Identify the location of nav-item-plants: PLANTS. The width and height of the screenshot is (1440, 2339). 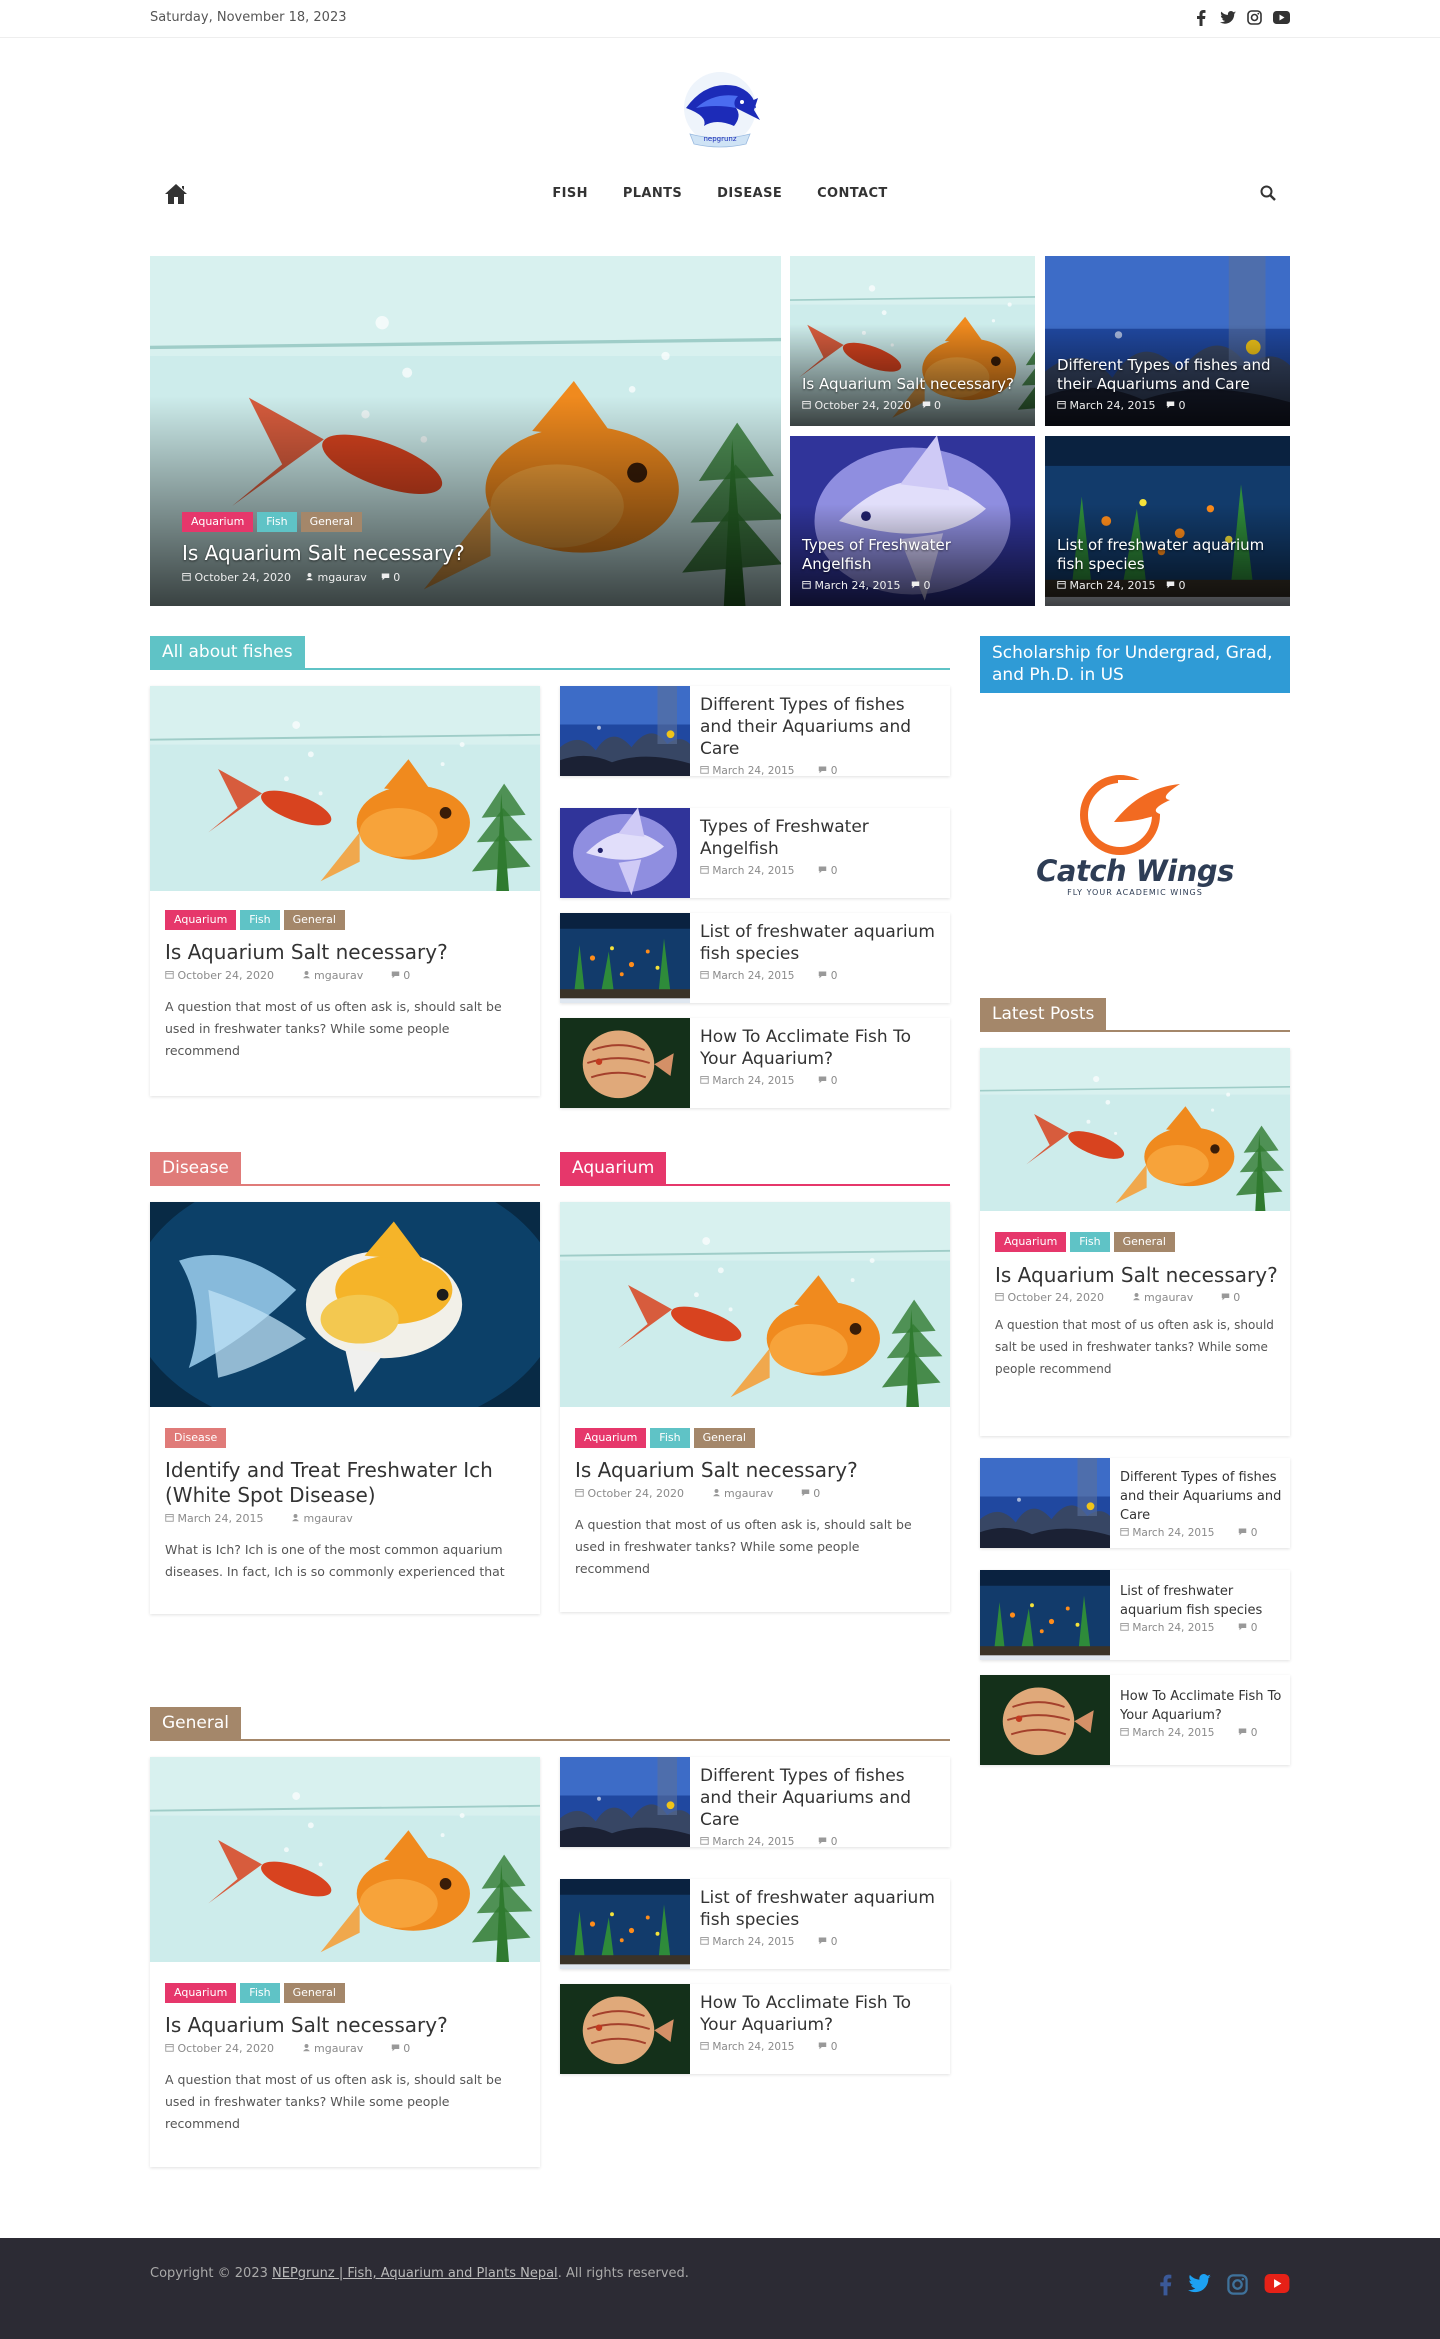
(652, 193).